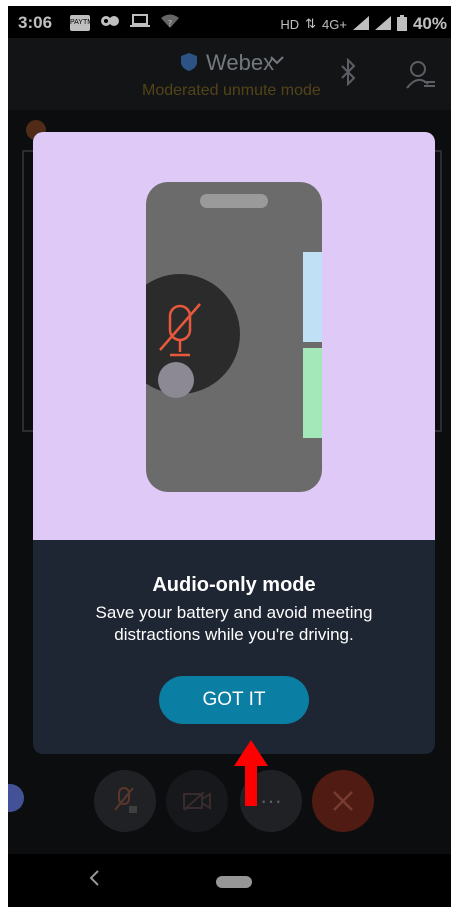 This screenshot has width=451, height=907. Describe the element at coordinates (234, 585) in the screenshot. I see `dialog-title: Audio-only mode` at that location.